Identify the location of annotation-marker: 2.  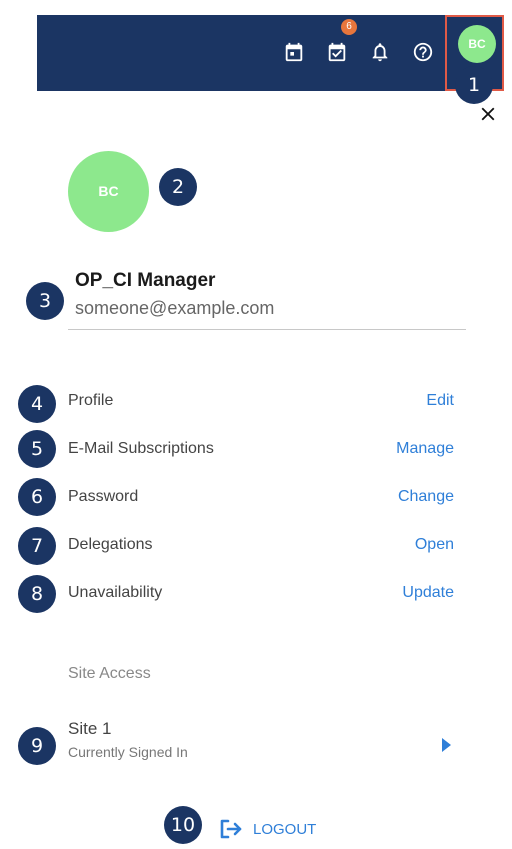
(178, 187).